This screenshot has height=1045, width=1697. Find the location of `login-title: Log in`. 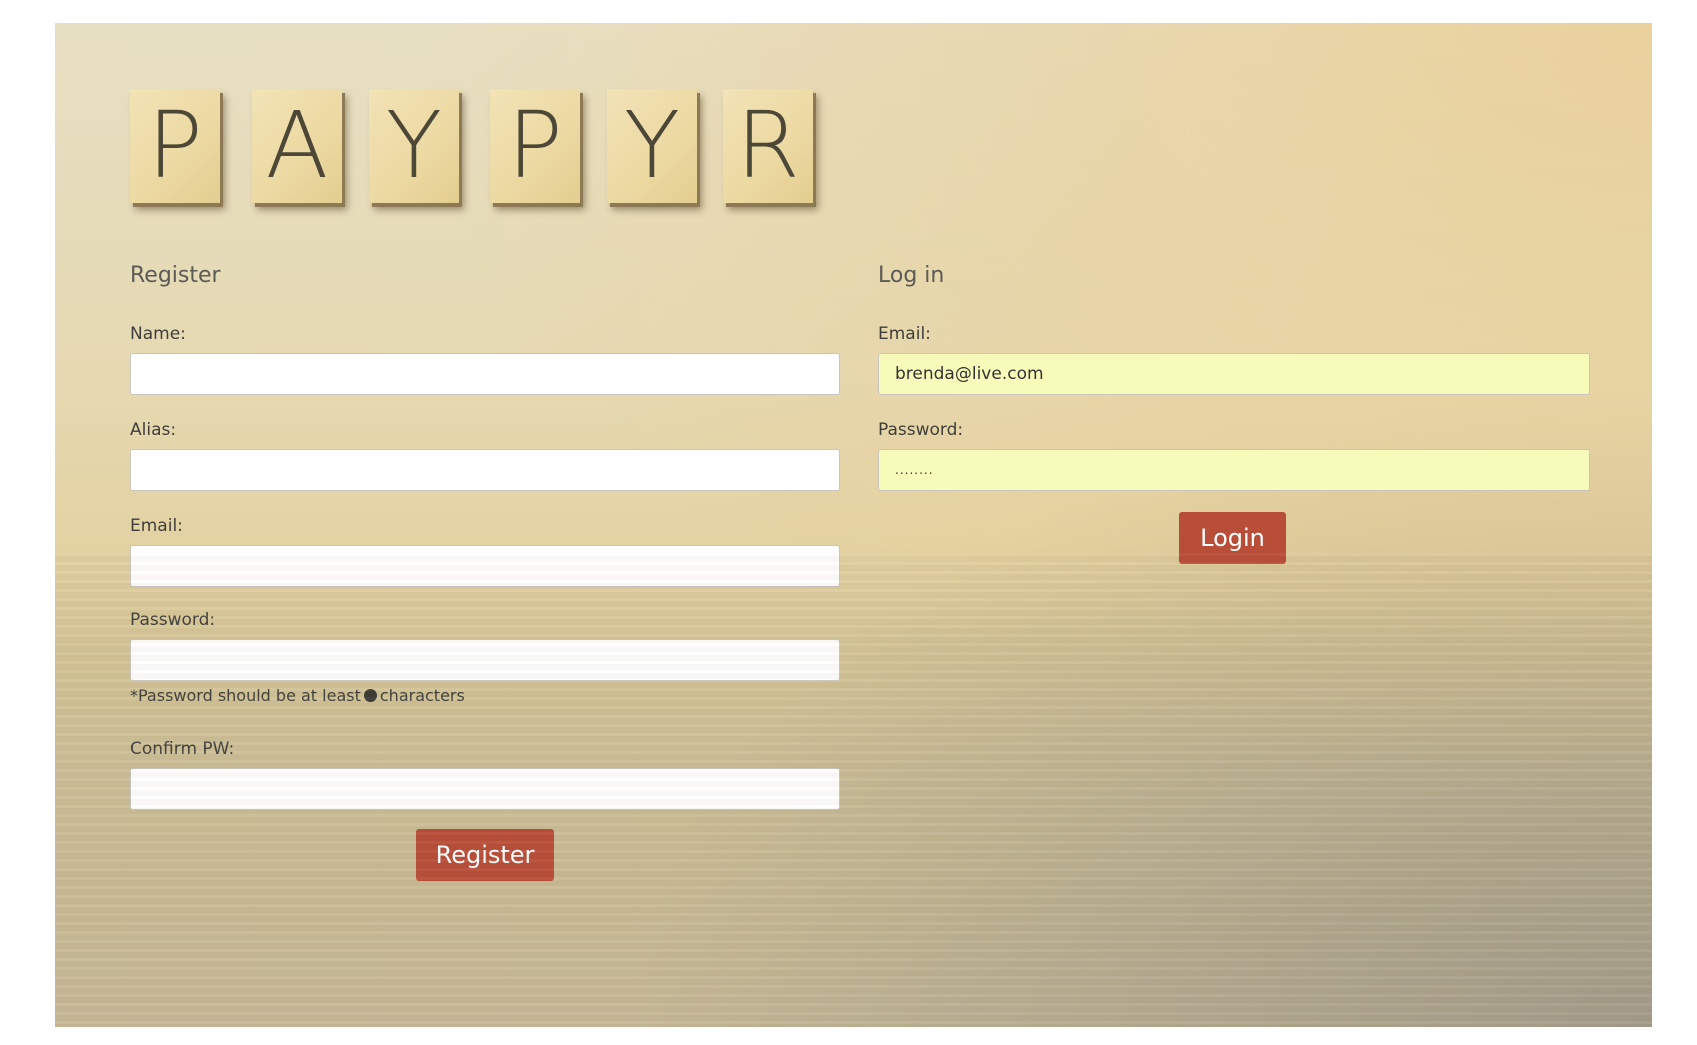

login-title: Log in is located at coordinates (911, 275).